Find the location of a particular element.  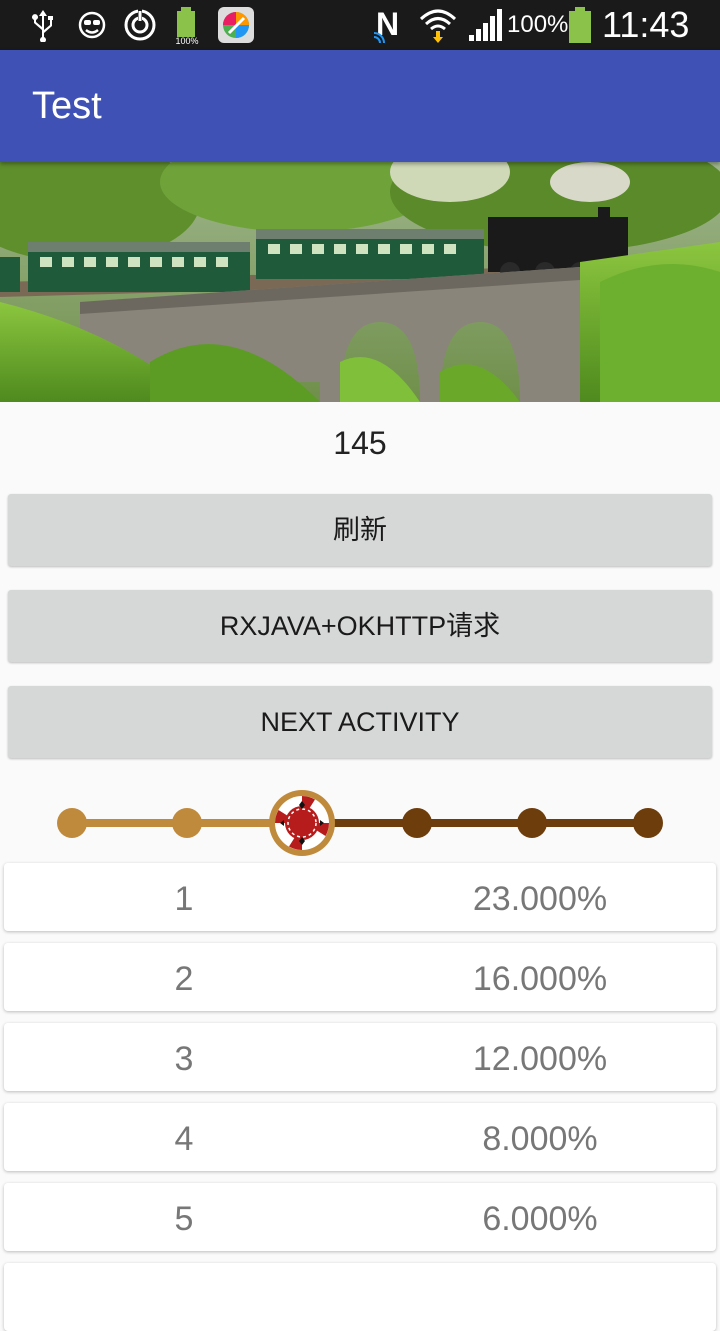

list-item is located at coordinates (360, 1297).